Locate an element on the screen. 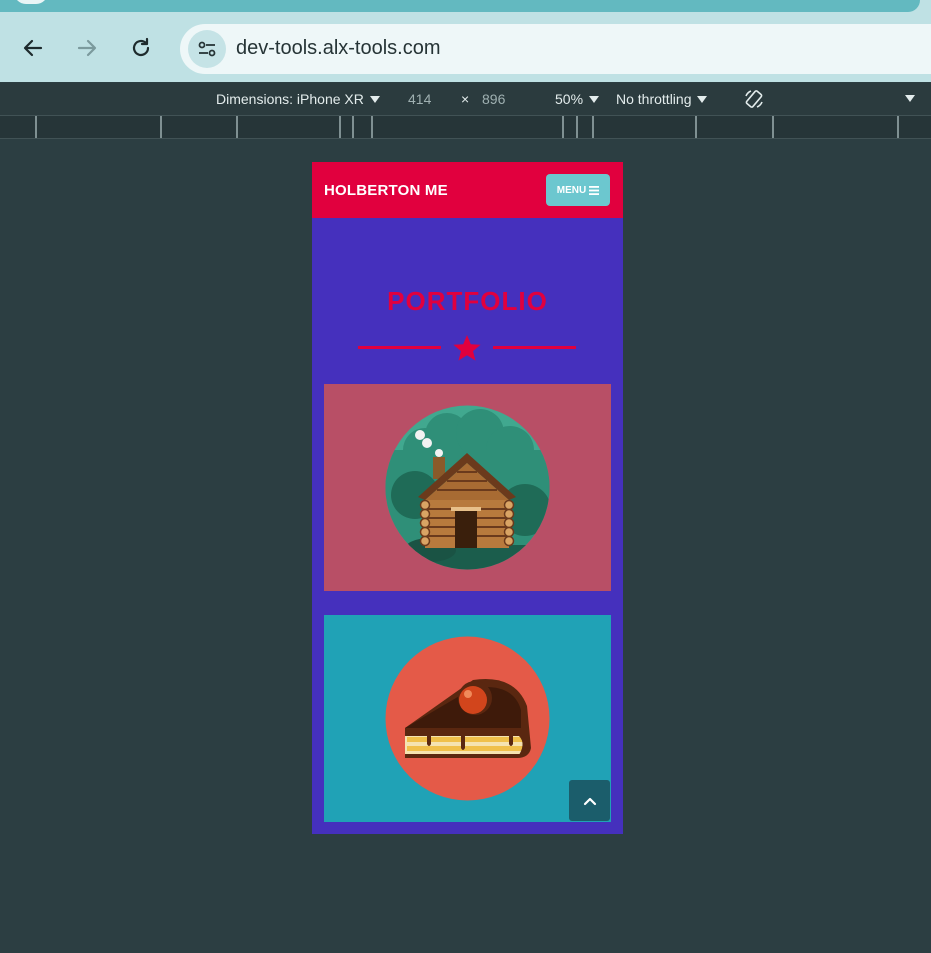 This screenshot has width=931, height=953. arrow-left-icon is located at coordinates (33, 48).